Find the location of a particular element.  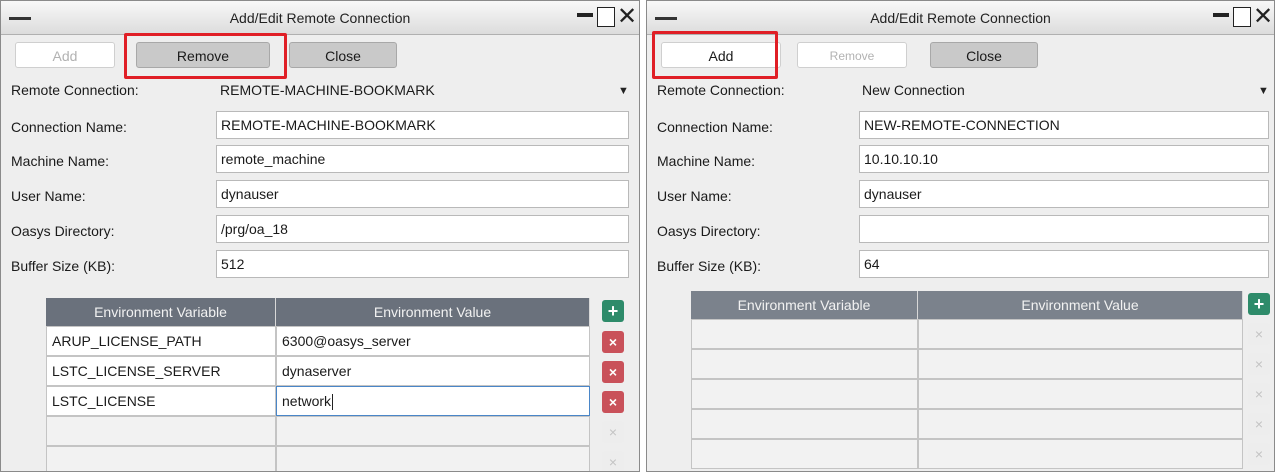

buffer-size-field: 512 is located at coordinates (422, 264).